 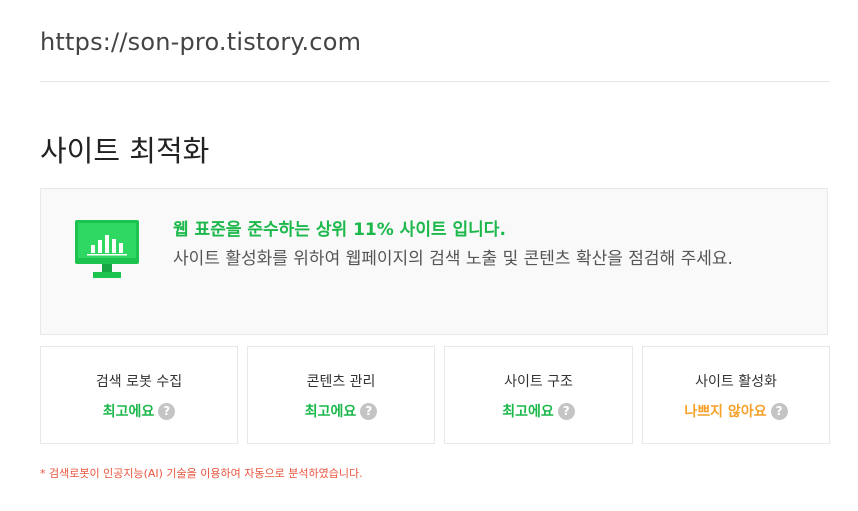 What do you see at coordinates (125, 151) in the screenshot?
I see `section-title: 사이트 최적화` at bounding box center [125, 151].